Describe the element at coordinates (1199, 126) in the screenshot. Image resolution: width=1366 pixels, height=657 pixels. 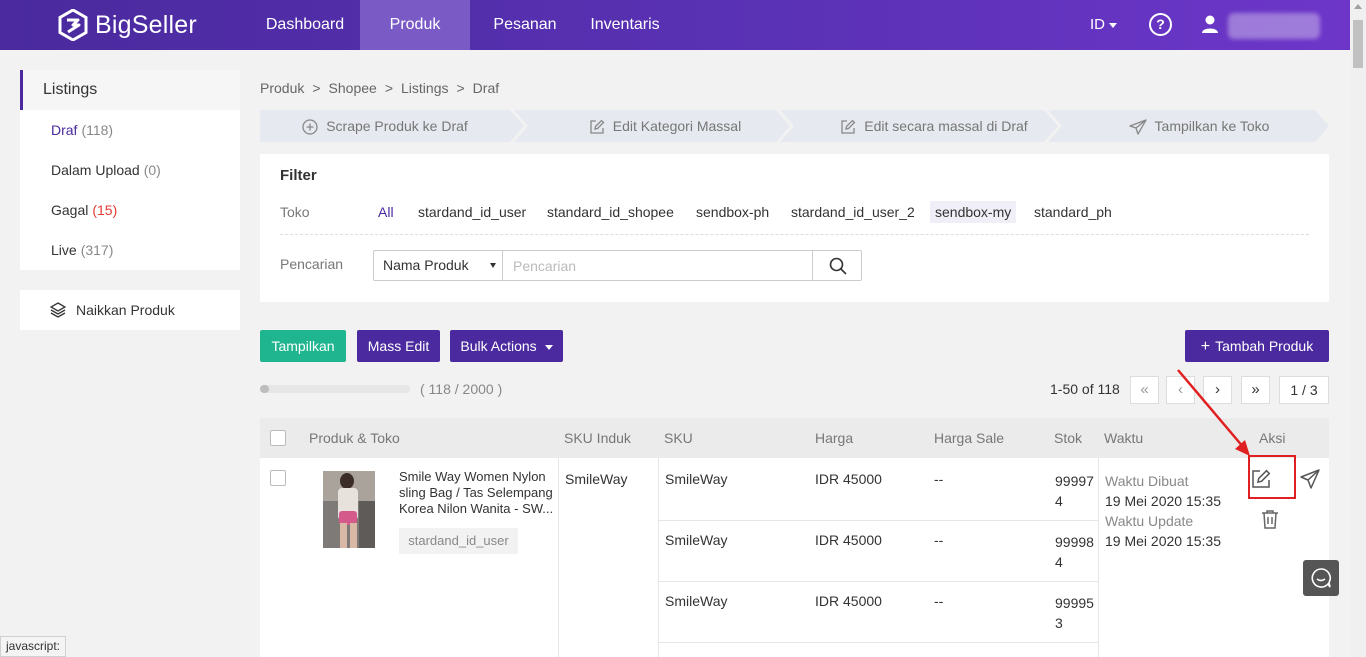
I see `step-tampilkan: Tampilkan ke Toko` at that location.